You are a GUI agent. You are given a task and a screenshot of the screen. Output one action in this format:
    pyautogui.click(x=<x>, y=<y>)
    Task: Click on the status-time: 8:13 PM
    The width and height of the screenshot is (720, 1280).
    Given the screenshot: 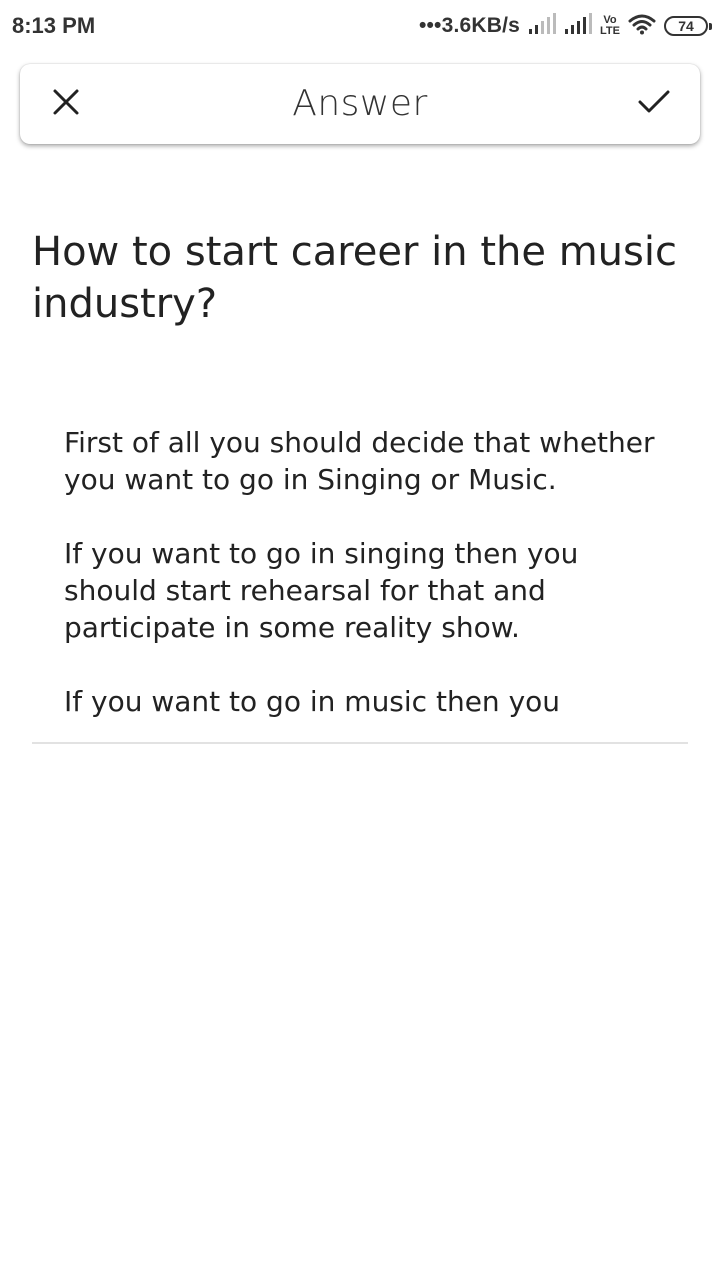 What is the action you would take?
    pyautogui.click(x=54, y=25)
    